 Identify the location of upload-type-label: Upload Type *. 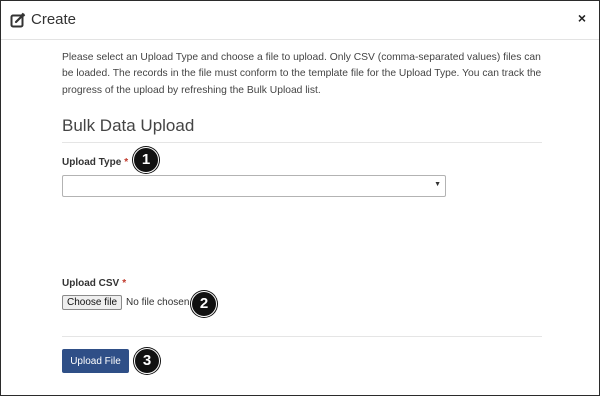
(95, 162).